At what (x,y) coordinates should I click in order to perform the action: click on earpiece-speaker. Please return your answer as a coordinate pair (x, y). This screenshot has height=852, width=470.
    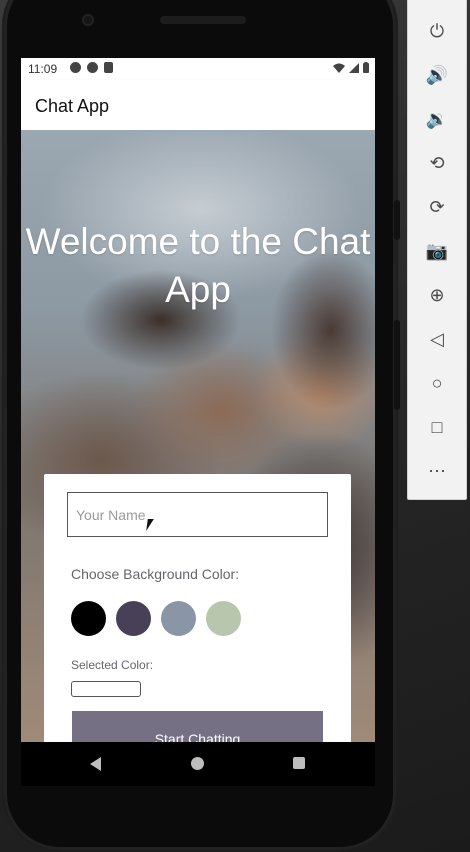
    Looking at the image, I should click on (203, 20).